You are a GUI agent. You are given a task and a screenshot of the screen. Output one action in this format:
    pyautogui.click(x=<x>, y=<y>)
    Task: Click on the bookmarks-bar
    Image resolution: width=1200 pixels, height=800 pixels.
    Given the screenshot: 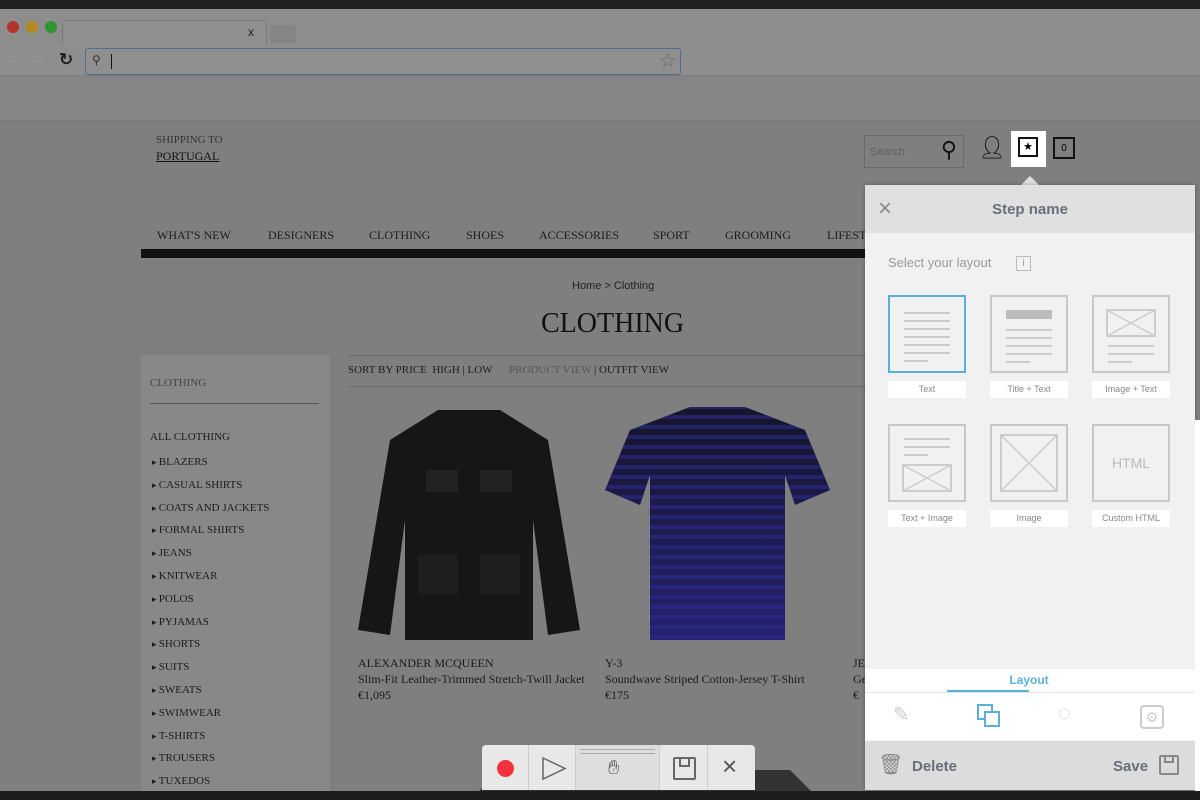 What is the action you would take?
    pyautogui.click(x=600, y=98)
    